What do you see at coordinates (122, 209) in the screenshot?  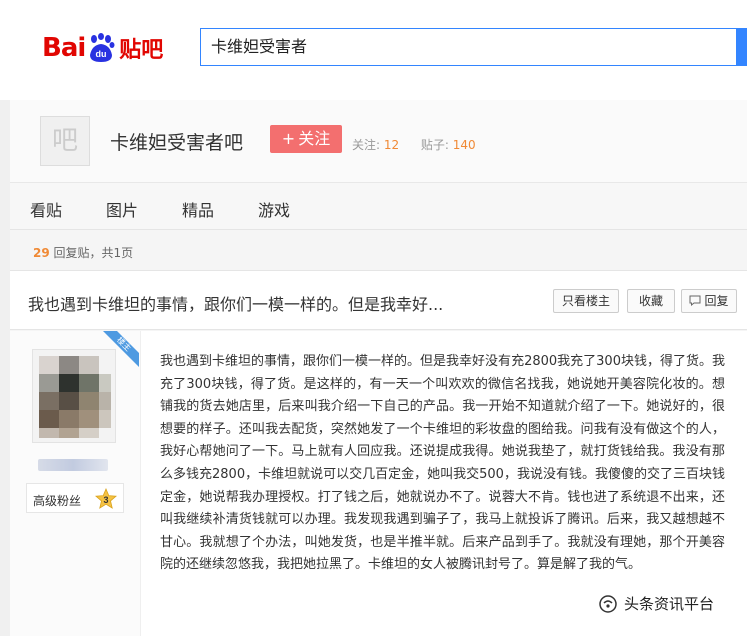 I see `tab-images: 图片` at bounding box center [122, 209].